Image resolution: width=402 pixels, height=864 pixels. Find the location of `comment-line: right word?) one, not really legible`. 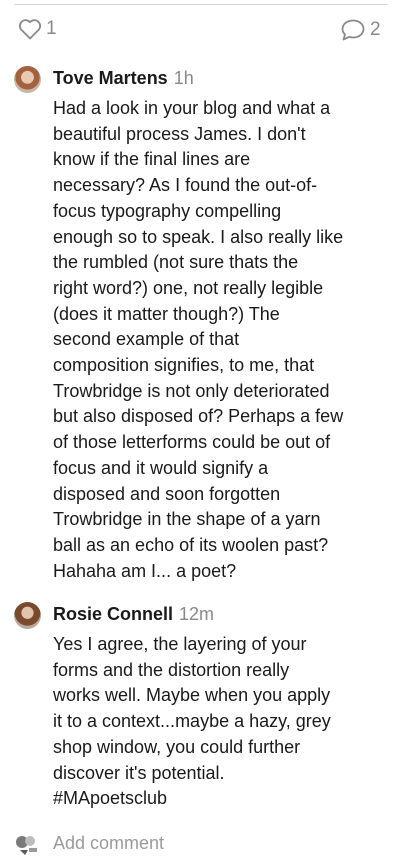

comment-line: right word?) one, not really legible is located at coordinates (188, 287).